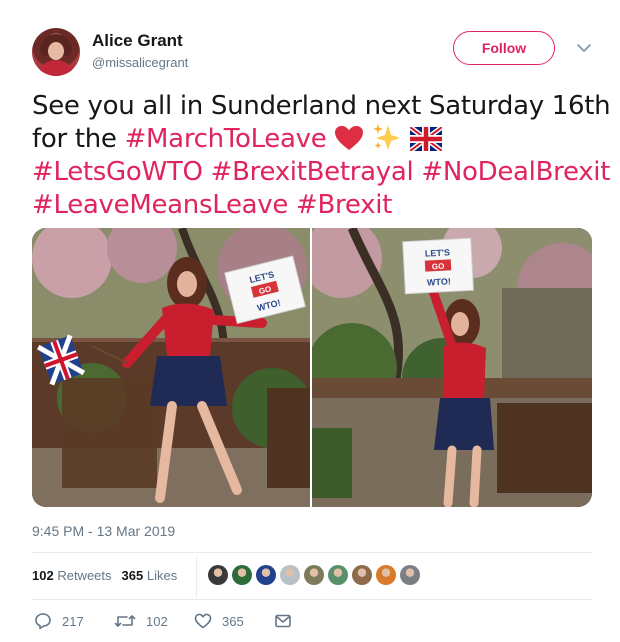 This screenshot has width=620, height=642. Describe the element at coordinates (125, 621) in the screenshot. I see `retweet-icon` at that location.